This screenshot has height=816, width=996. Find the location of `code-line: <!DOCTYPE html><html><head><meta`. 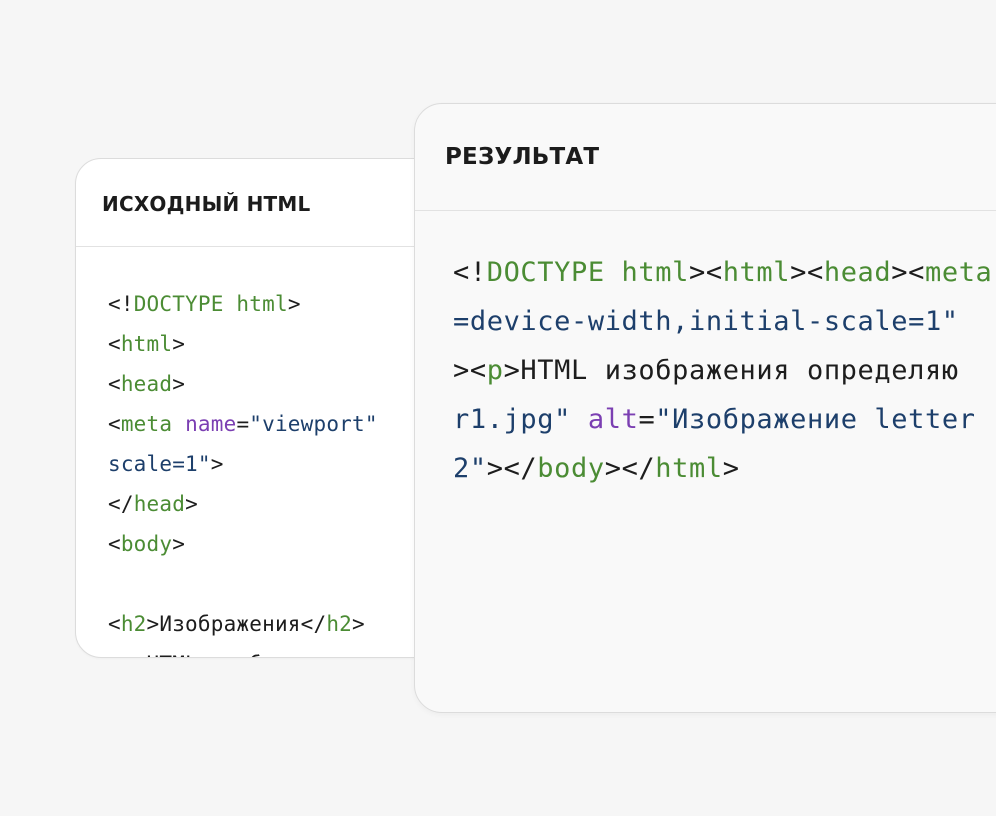

code-line: <!DOCTYPE html><html><head><meta is located at coordinates (724, 272).